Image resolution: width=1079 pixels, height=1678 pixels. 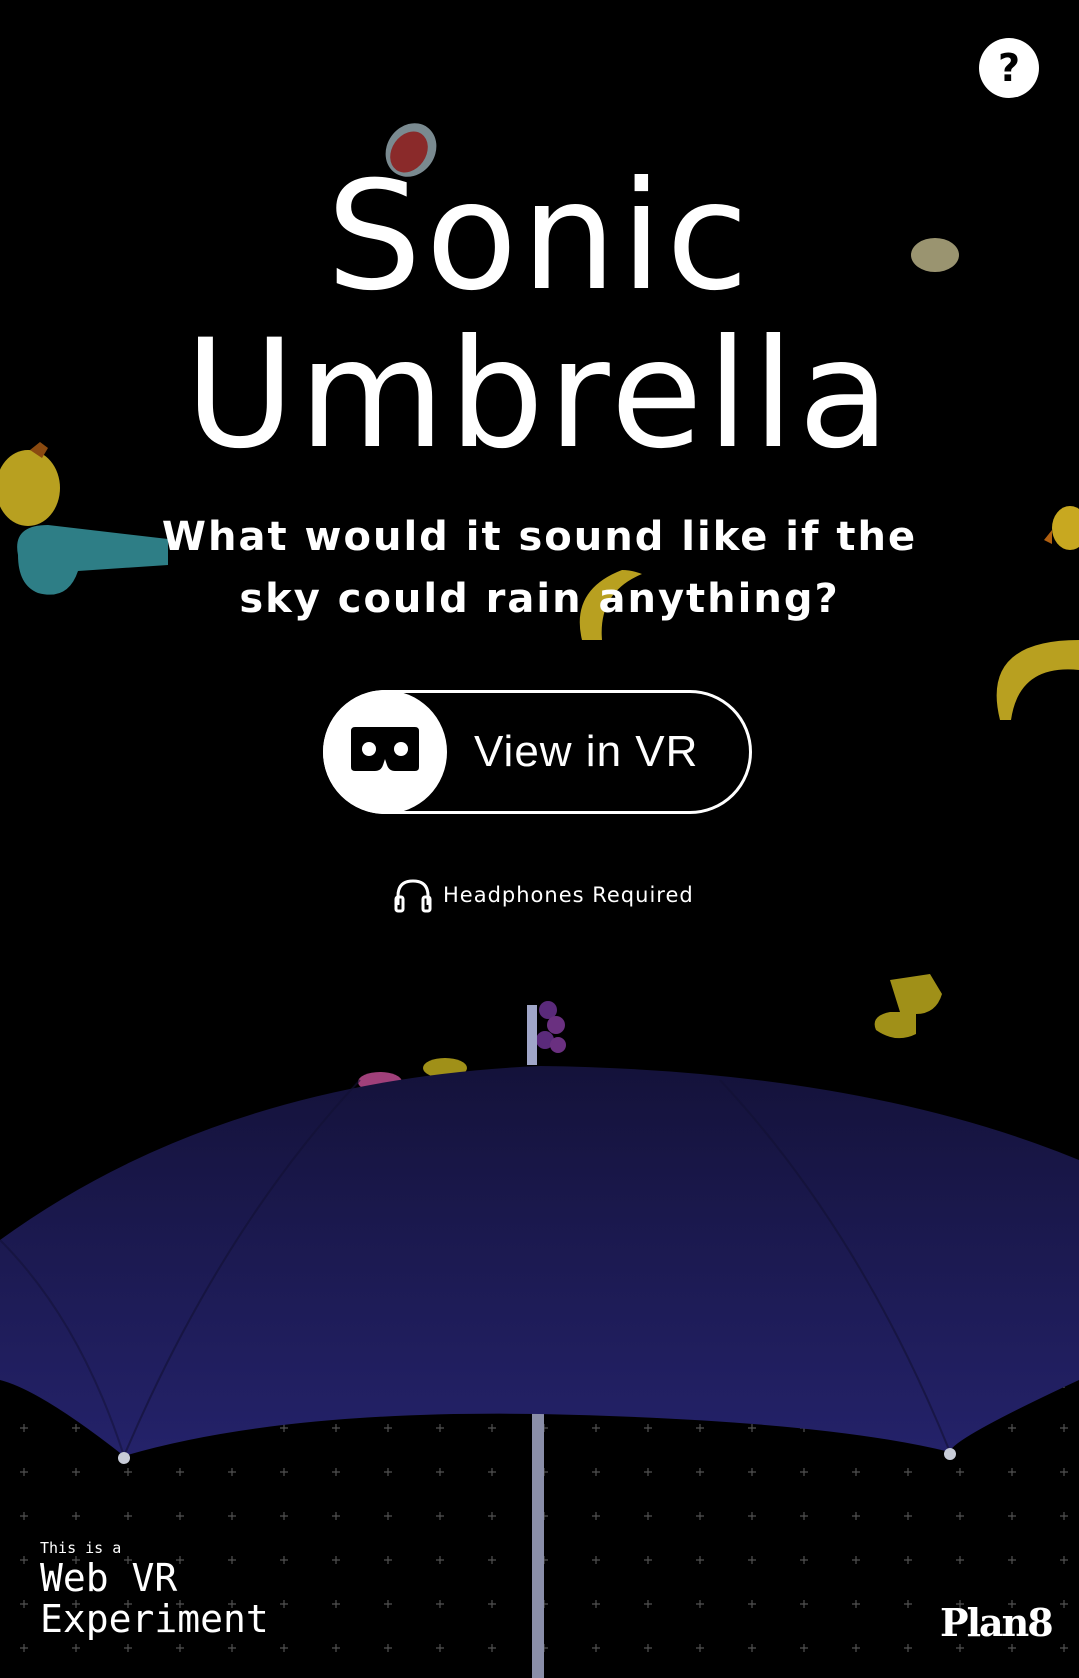 What do you see at coordinates (385, 752) in the screenshot?
I see `vr-headset-icon` at bounding box center [385, 752].